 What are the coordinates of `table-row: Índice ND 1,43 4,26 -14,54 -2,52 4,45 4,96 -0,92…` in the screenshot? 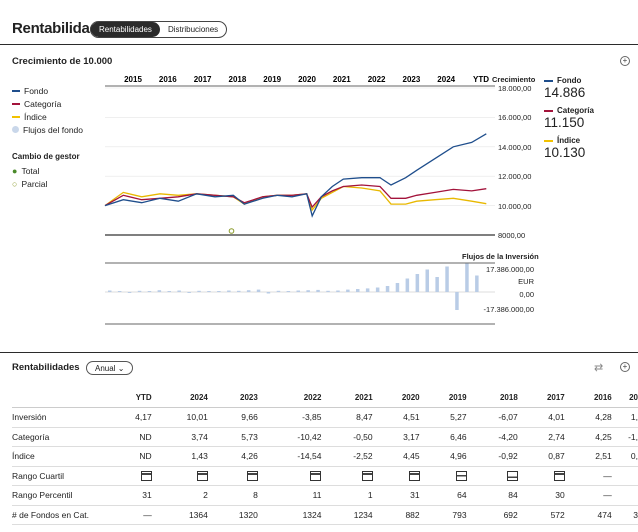 It's located at (325, 456).